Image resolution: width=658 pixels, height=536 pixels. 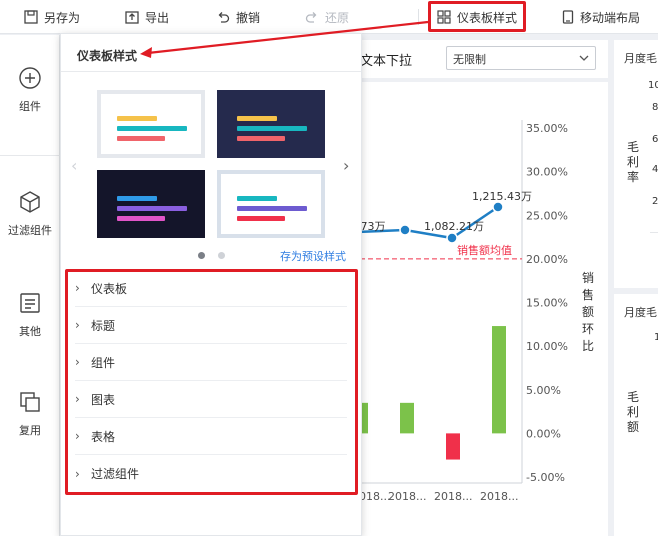 What do you see at coordinates (610, 17) in the screenshot?
I see `mobile-layout-label: 移动端布局` at bounding box center [610, 17].